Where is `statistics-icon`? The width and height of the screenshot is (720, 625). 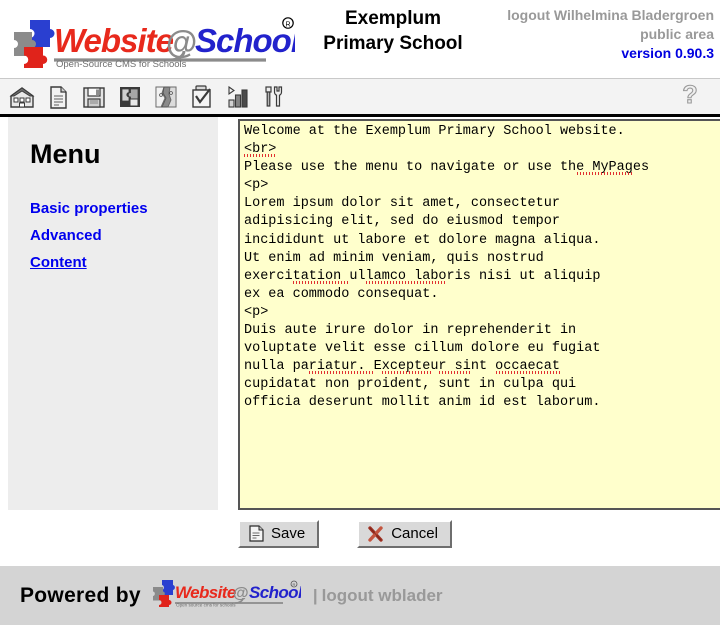 statistics-icon is located at coordinates (238, 97).